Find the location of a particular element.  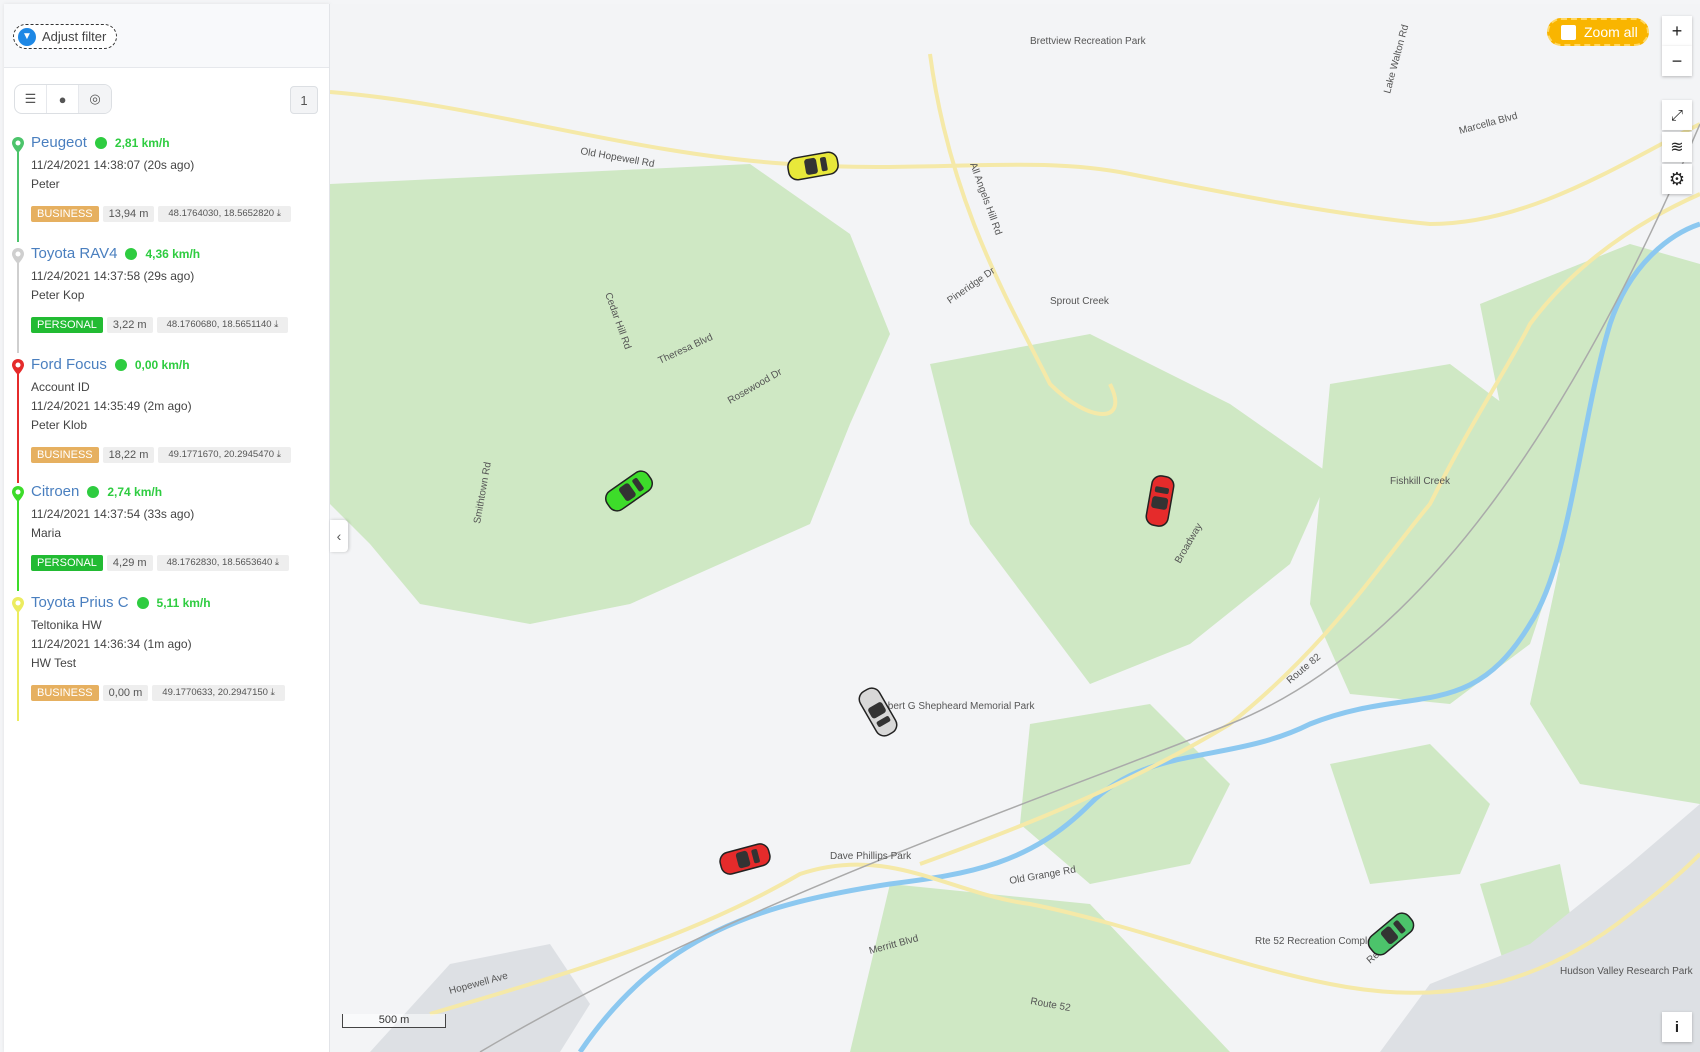

vehicle-info-line: Teltonika HW is located at coordinates (66, 625).